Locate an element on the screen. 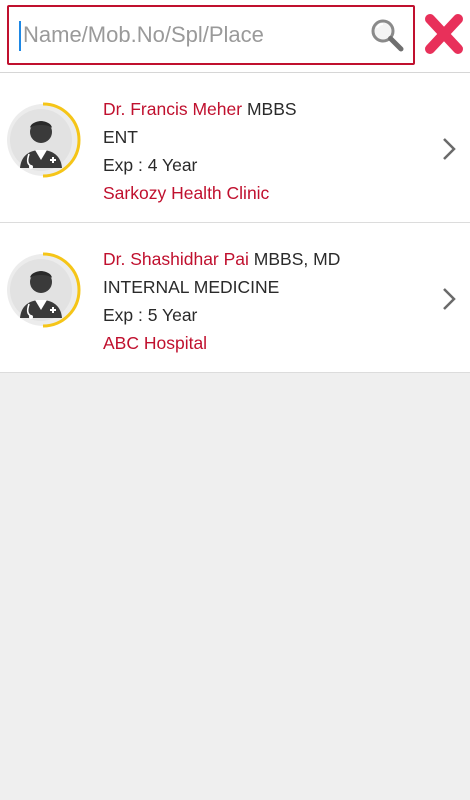  doctor-experience: Exp : 5 Year is located at coordinates (150, 315).